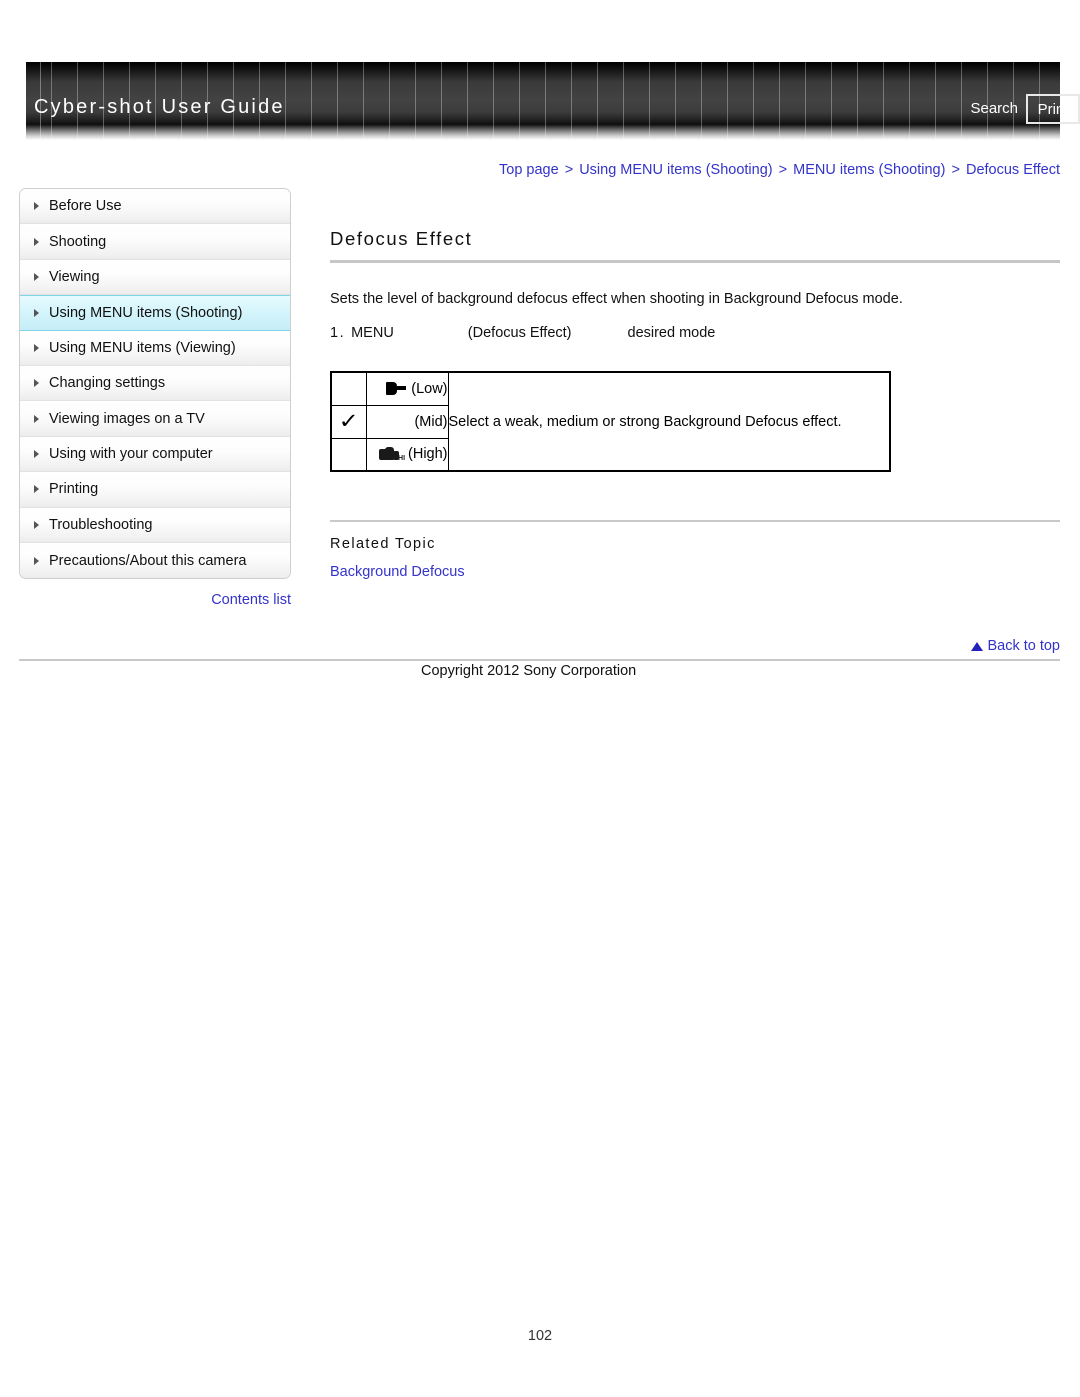 The image size is (1080, 1397). I want to click on copyright-text: Copyright 2012 Sony Corporation, so click(529, 671).